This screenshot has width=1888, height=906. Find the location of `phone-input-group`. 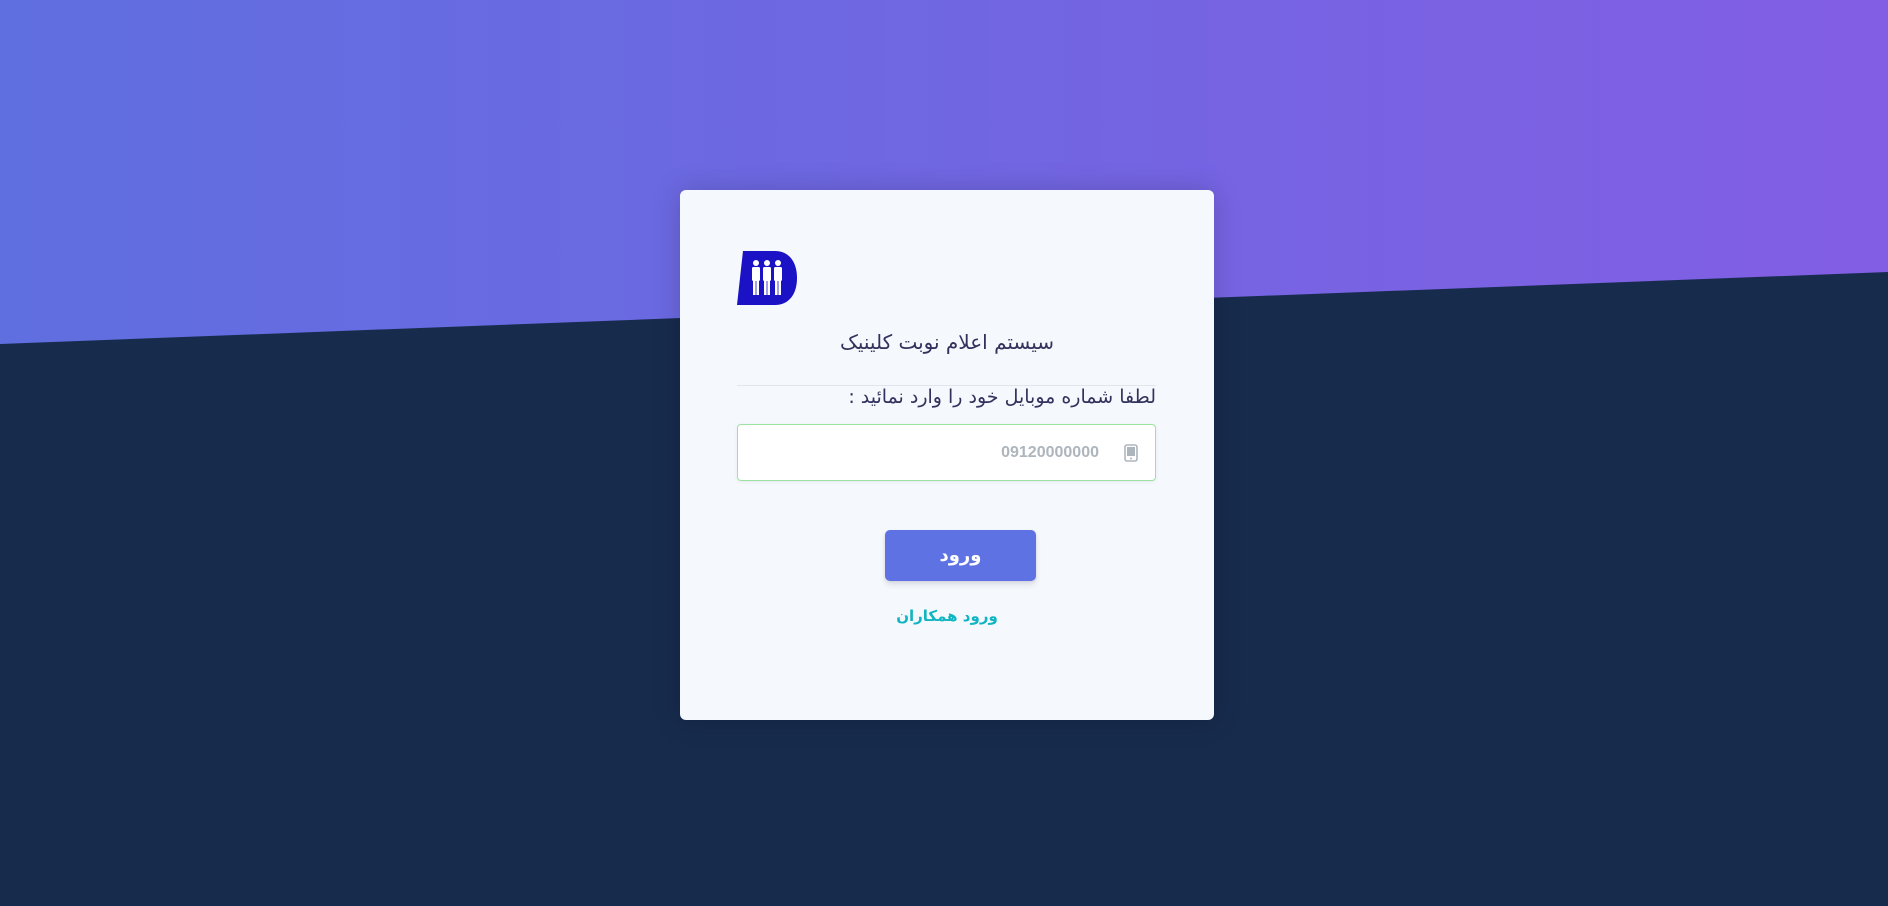

phone-input-group is located at coordinates (946, 452).